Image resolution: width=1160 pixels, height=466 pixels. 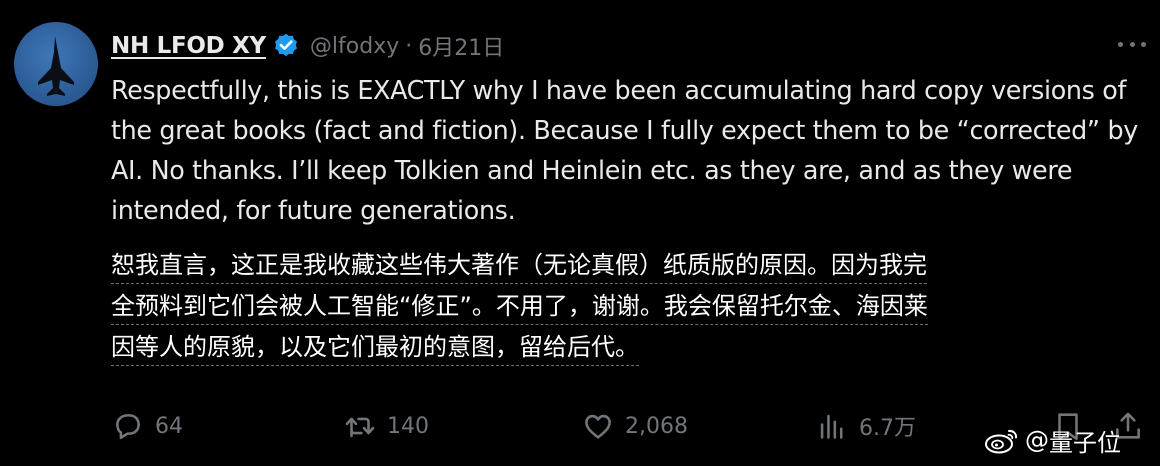 I want to click on views-count: 6.7万, so click(x=887, y=428).